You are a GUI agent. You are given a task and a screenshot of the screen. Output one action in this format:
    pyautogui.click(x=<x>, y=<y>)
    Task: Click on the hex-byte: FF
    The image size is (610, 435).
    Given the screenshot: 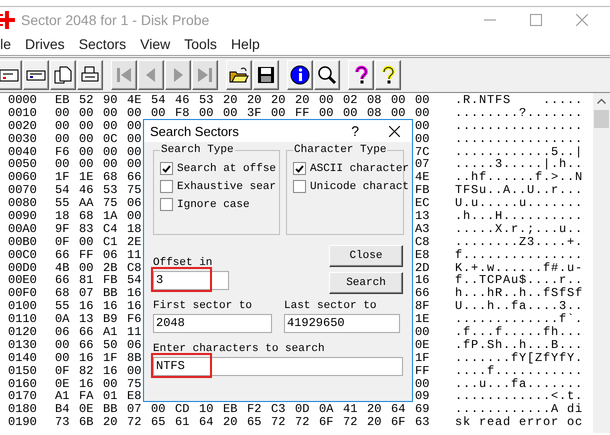 What is the action you would take?
    pyautogui.click(x=86, y=255)
    